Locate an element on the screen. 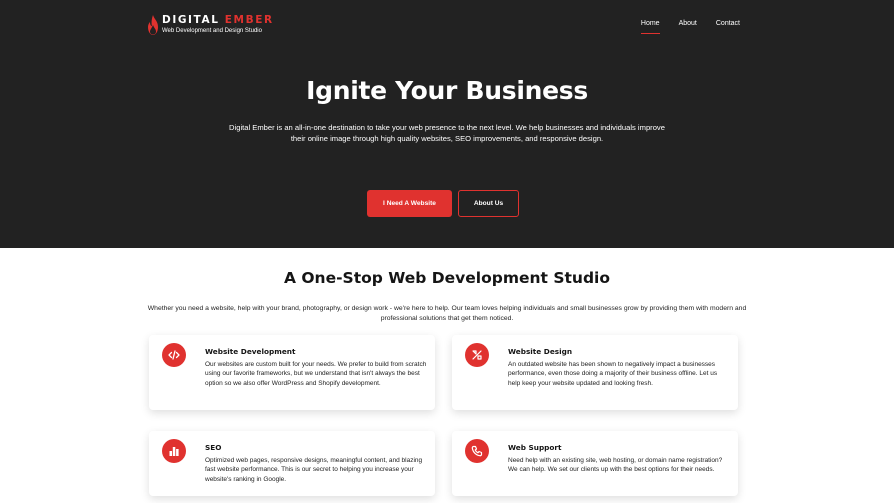 The width and height of the screenshot is (894, 503). nav-item-home: Home is located at coordinates (650, 26).